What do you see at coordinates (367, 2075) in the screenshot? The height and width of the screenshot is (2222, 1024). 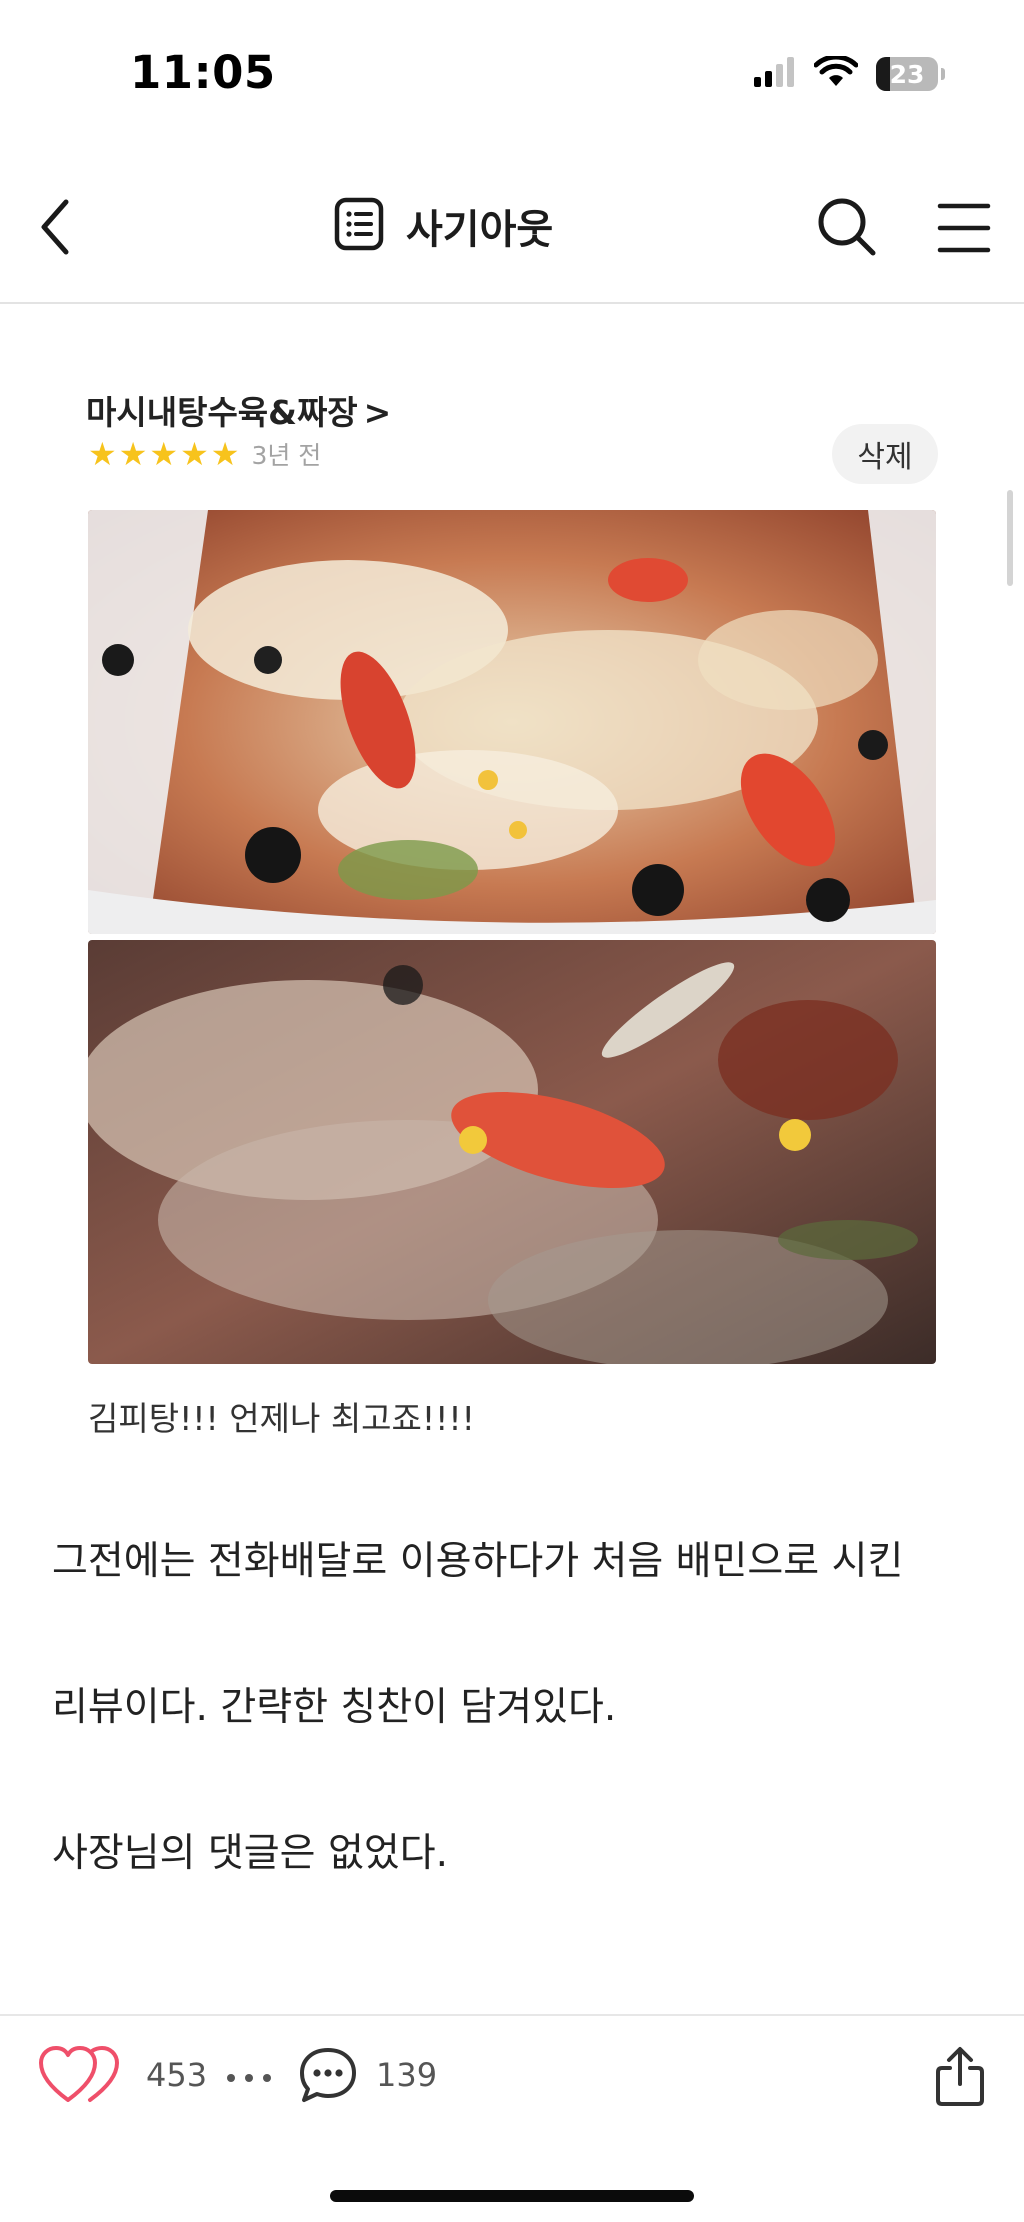 I see `comment-button: 139` at bounding box center [367, 2075].